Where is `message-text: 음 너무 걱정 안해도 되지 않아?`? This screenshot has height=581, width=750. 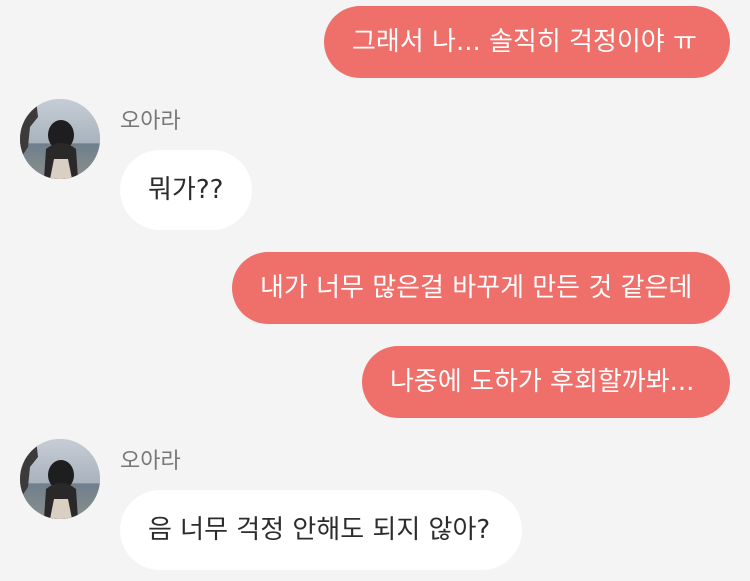 message-text: 음 너무 걱정 안해도 되지 않아? is located at coordinates (319, 530).